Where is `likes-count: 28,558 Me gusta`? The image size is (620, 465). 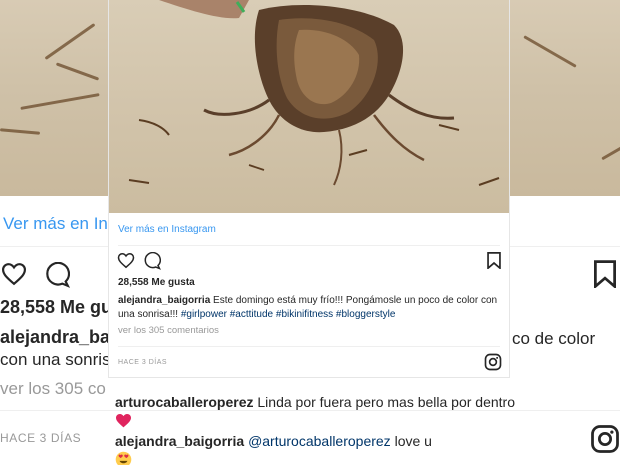
likes-count: 28,558 Me gusta is located at coordinates (156, 282).